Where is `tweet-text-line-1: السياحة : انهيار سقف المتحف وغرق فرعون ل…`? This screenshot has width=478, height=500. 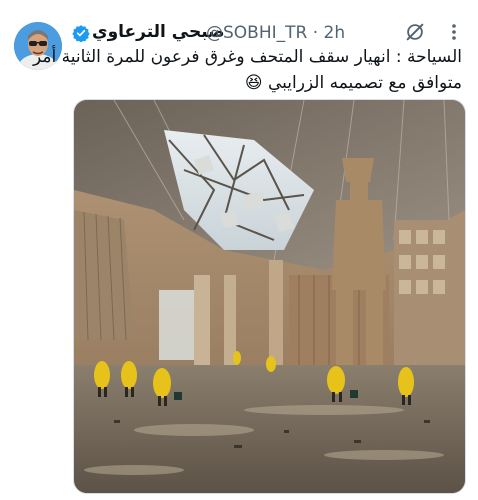 tweet-text-line-1: السياحة : انهيار سقف المتحف وغرق فرعون ل… is located at coordinates (247, 57).